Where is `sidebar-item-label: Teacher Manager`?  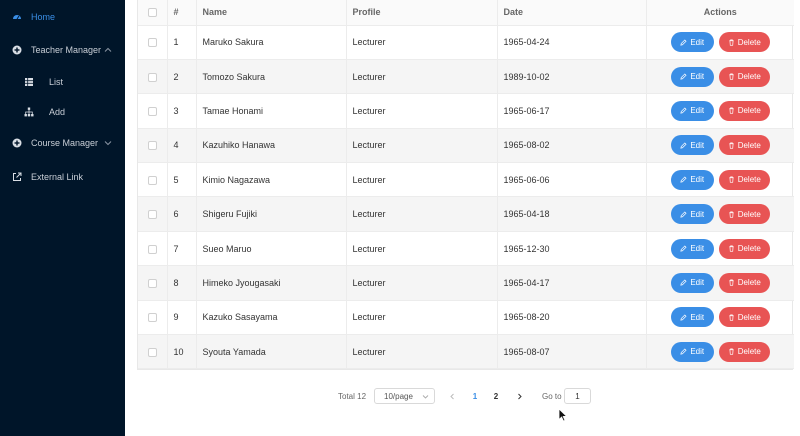 sidebar-item-label: Teacher Manager is located at coordinates (66, 50).